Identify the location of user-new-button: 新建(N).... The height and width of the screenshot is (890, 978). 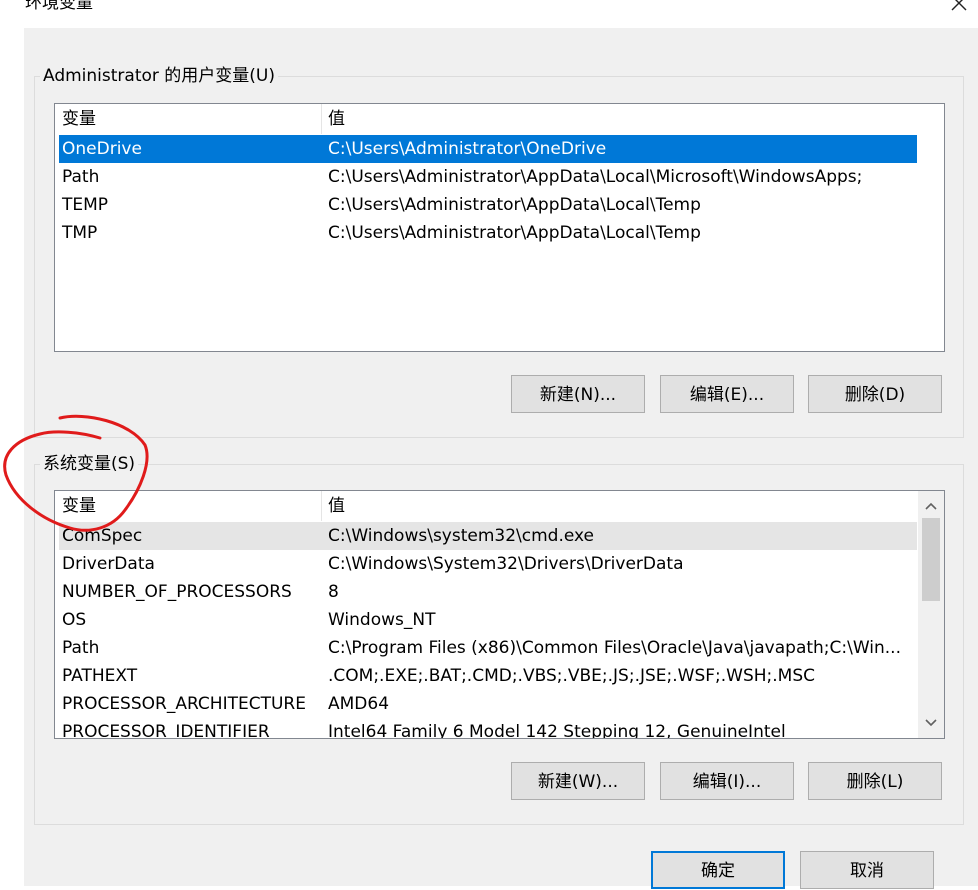
(578, 394).